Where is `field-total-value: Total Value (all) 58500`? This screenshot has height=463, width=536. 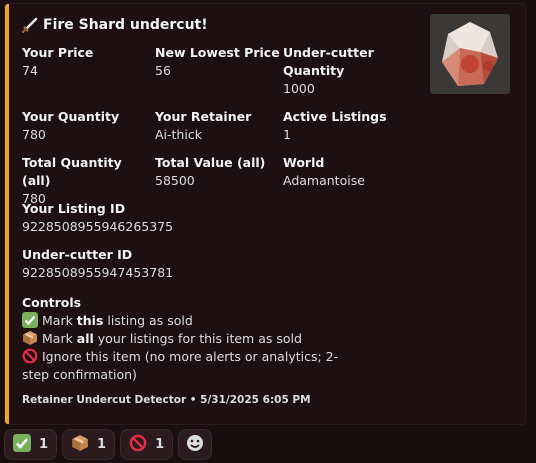
field-total-value: Total Value (all) 58500 is located at coordinates (217, 172).